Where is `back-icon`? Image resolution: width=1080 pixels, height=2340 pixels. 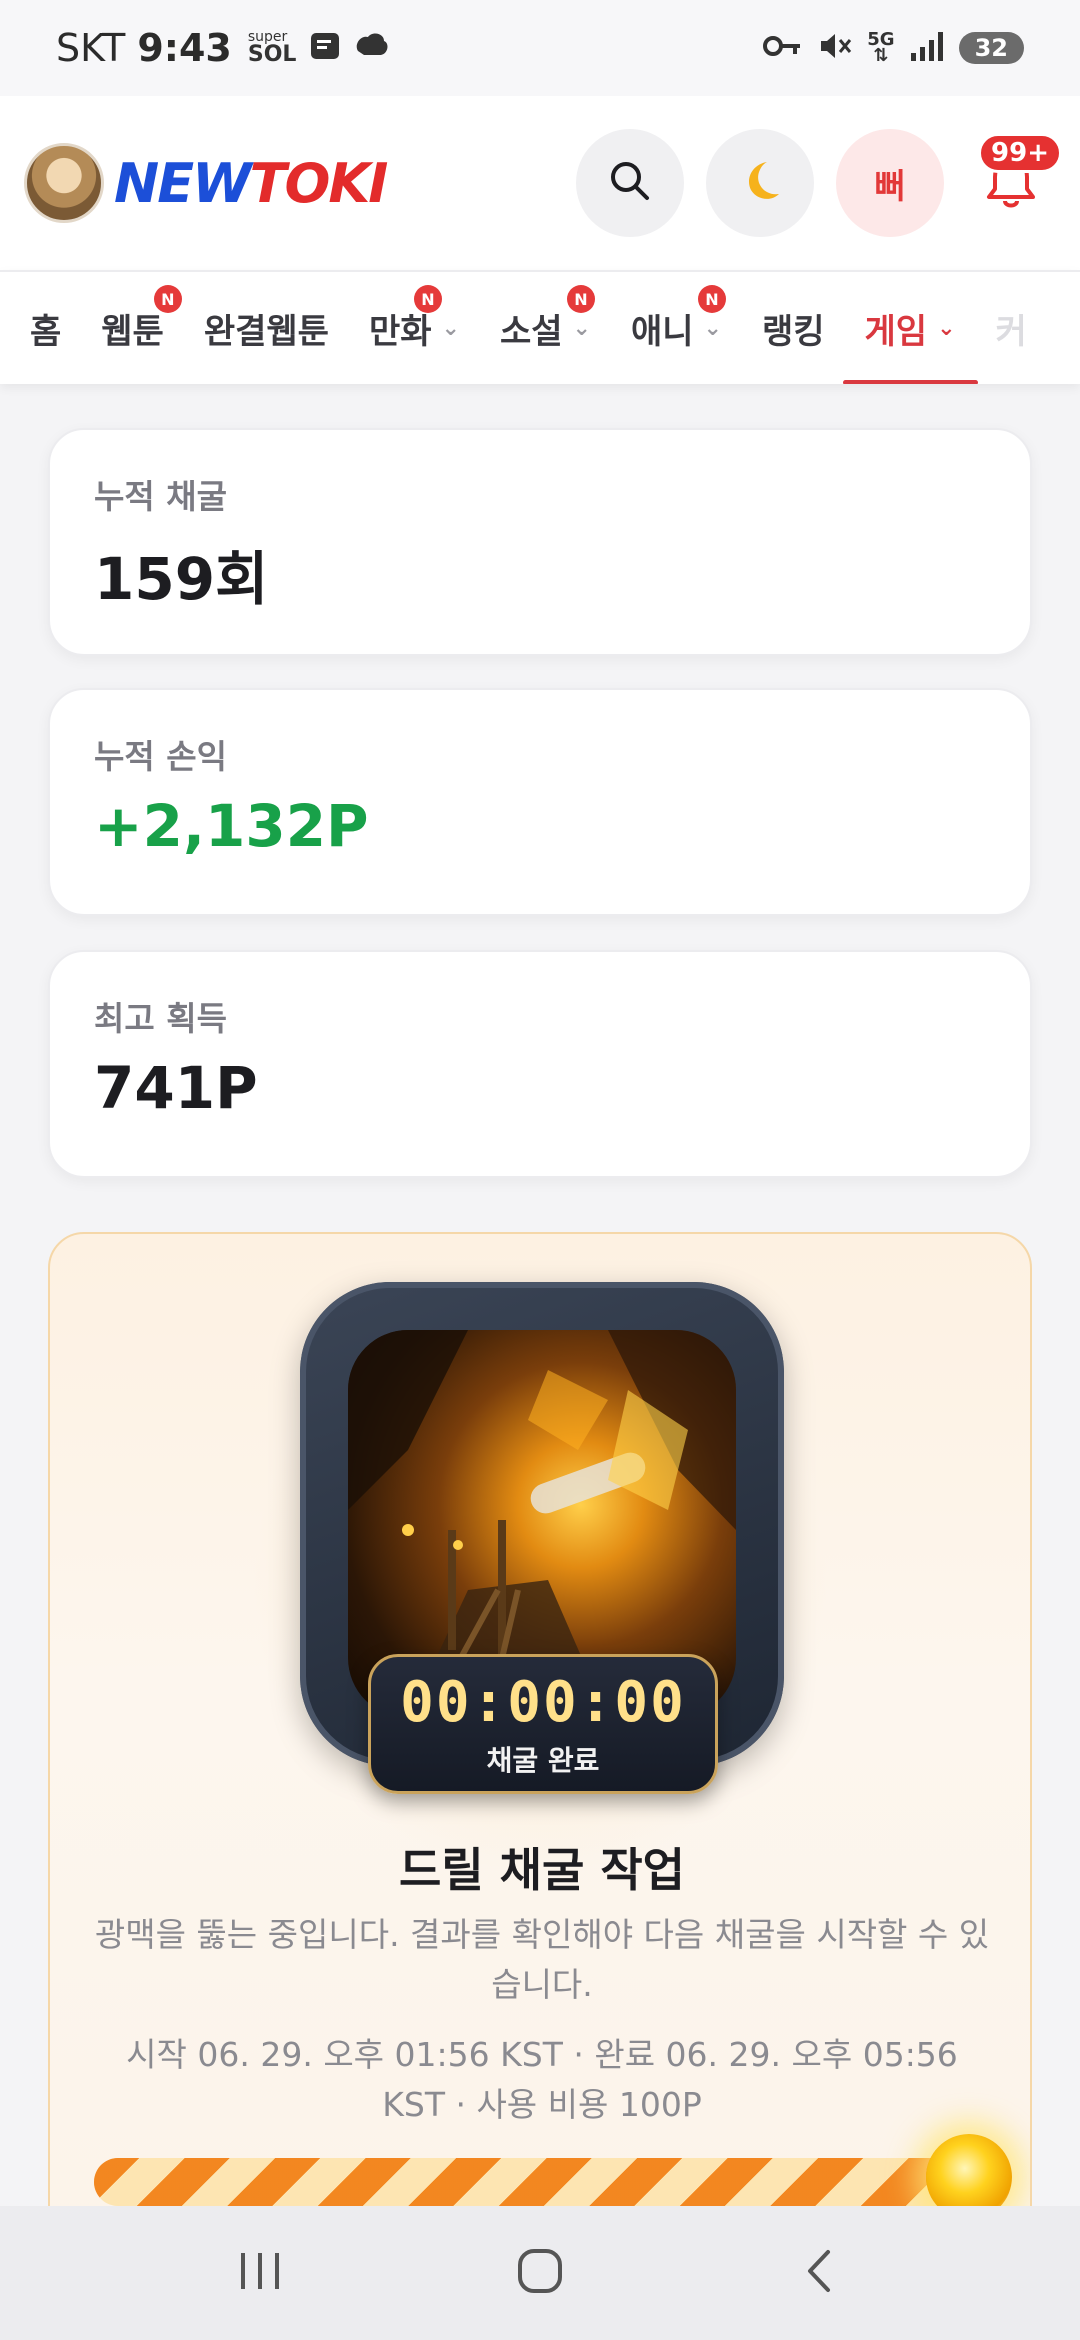
back-icon is located at coordinates (820, 2273).